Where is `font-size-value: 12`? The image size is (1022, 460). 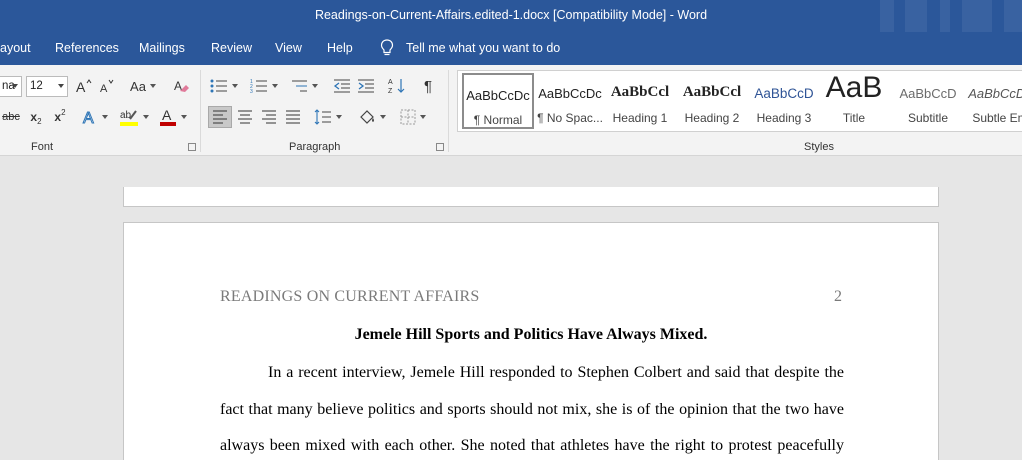
font-size-value: 12 is located at coordinates (36, 86).